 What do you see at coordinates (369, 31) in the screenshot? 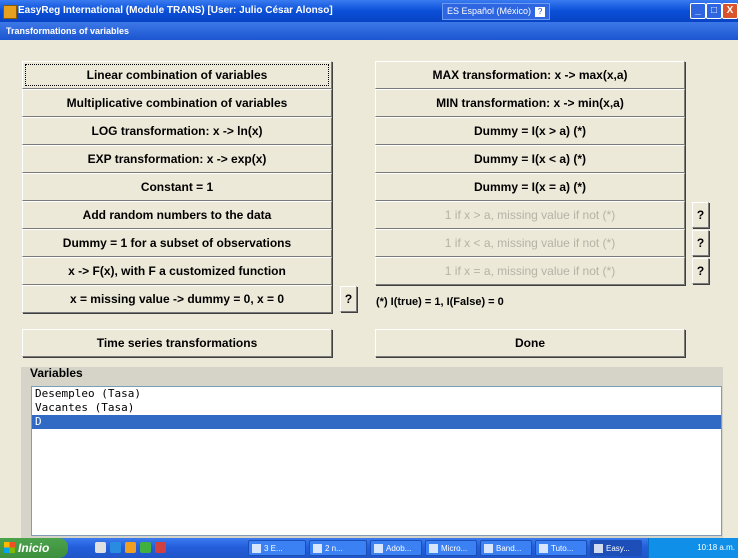
I see `form-title-bar: Transformations of variables` at bounding box center [369, 31].